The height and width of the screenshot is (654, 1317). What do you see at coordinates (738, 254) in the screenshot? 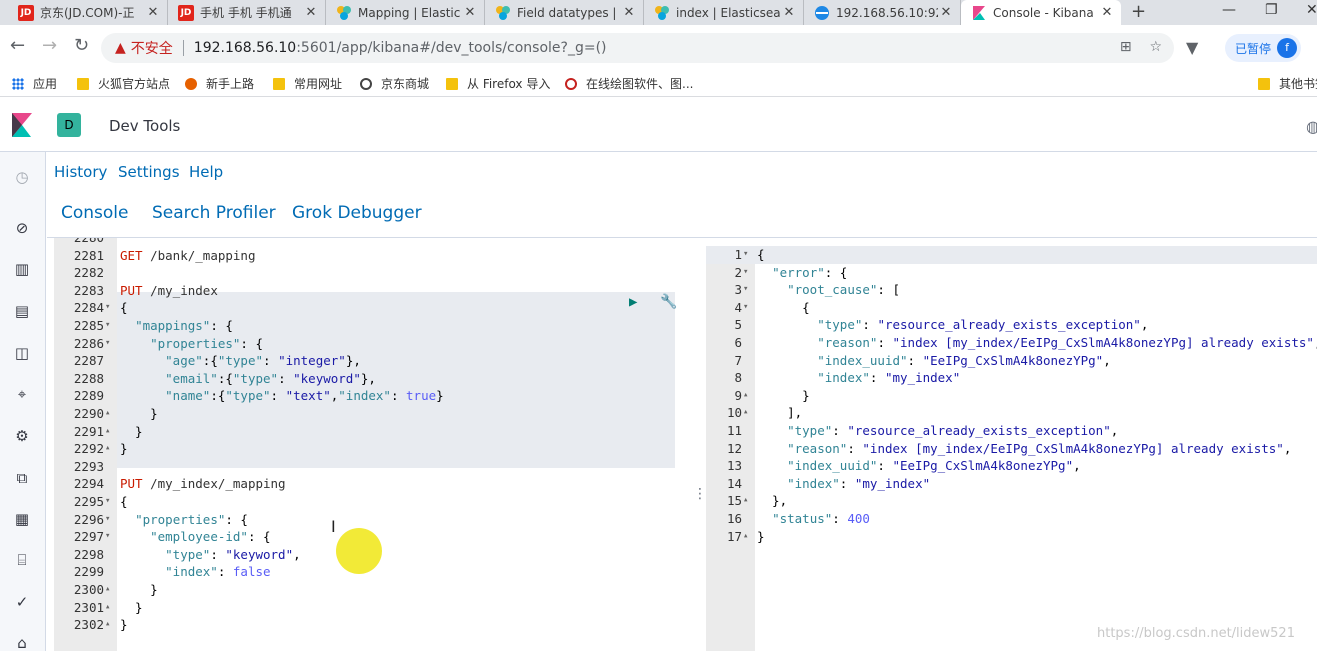
I see `line-number: 1` at bounding box center [738, 254].